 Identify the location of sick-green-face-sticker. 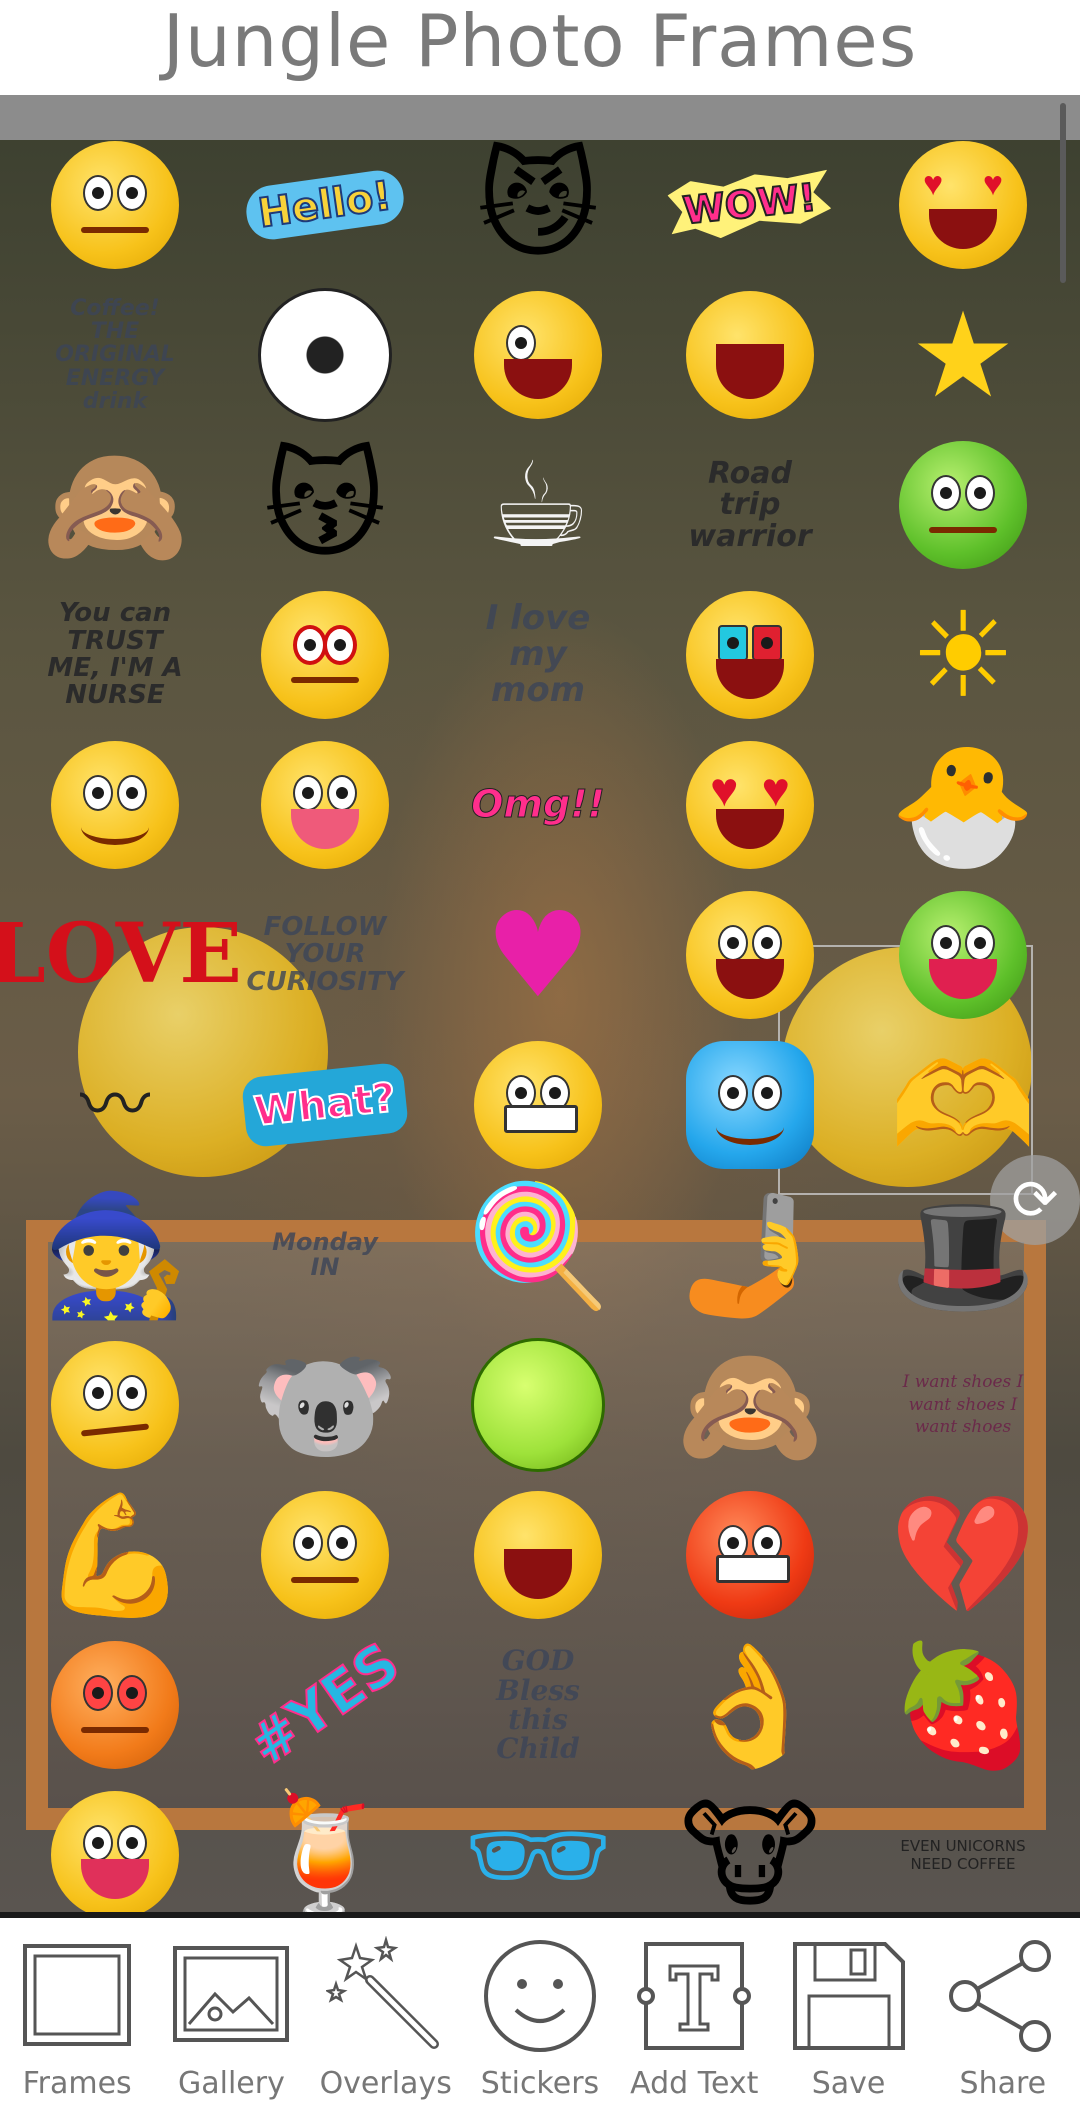
(963, 505).